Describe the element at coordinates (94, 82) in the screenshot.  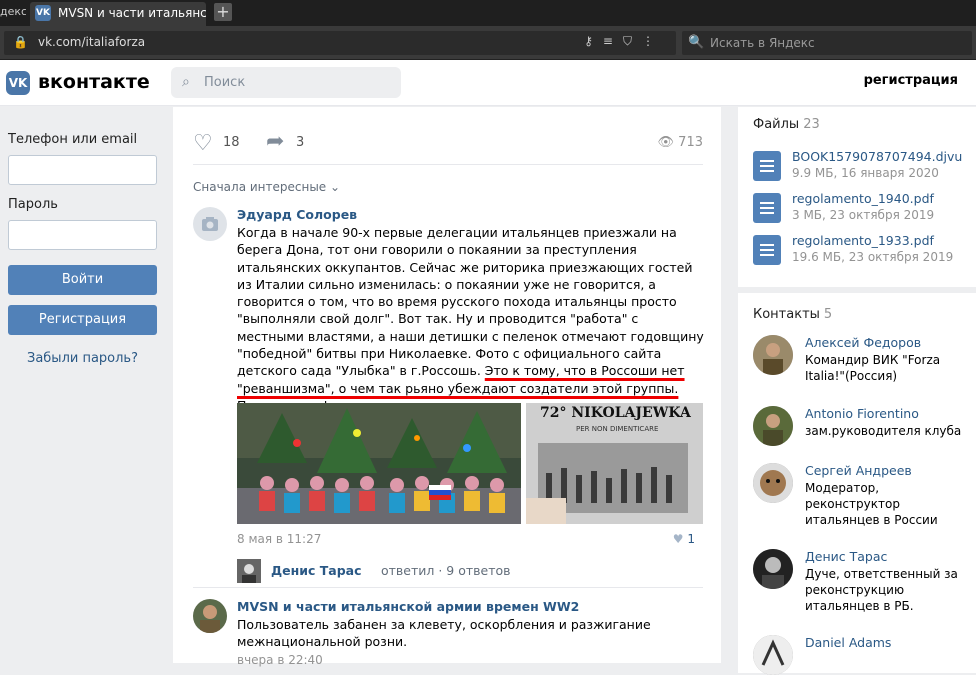
I see `vk-brand: вконтакте` at that location.